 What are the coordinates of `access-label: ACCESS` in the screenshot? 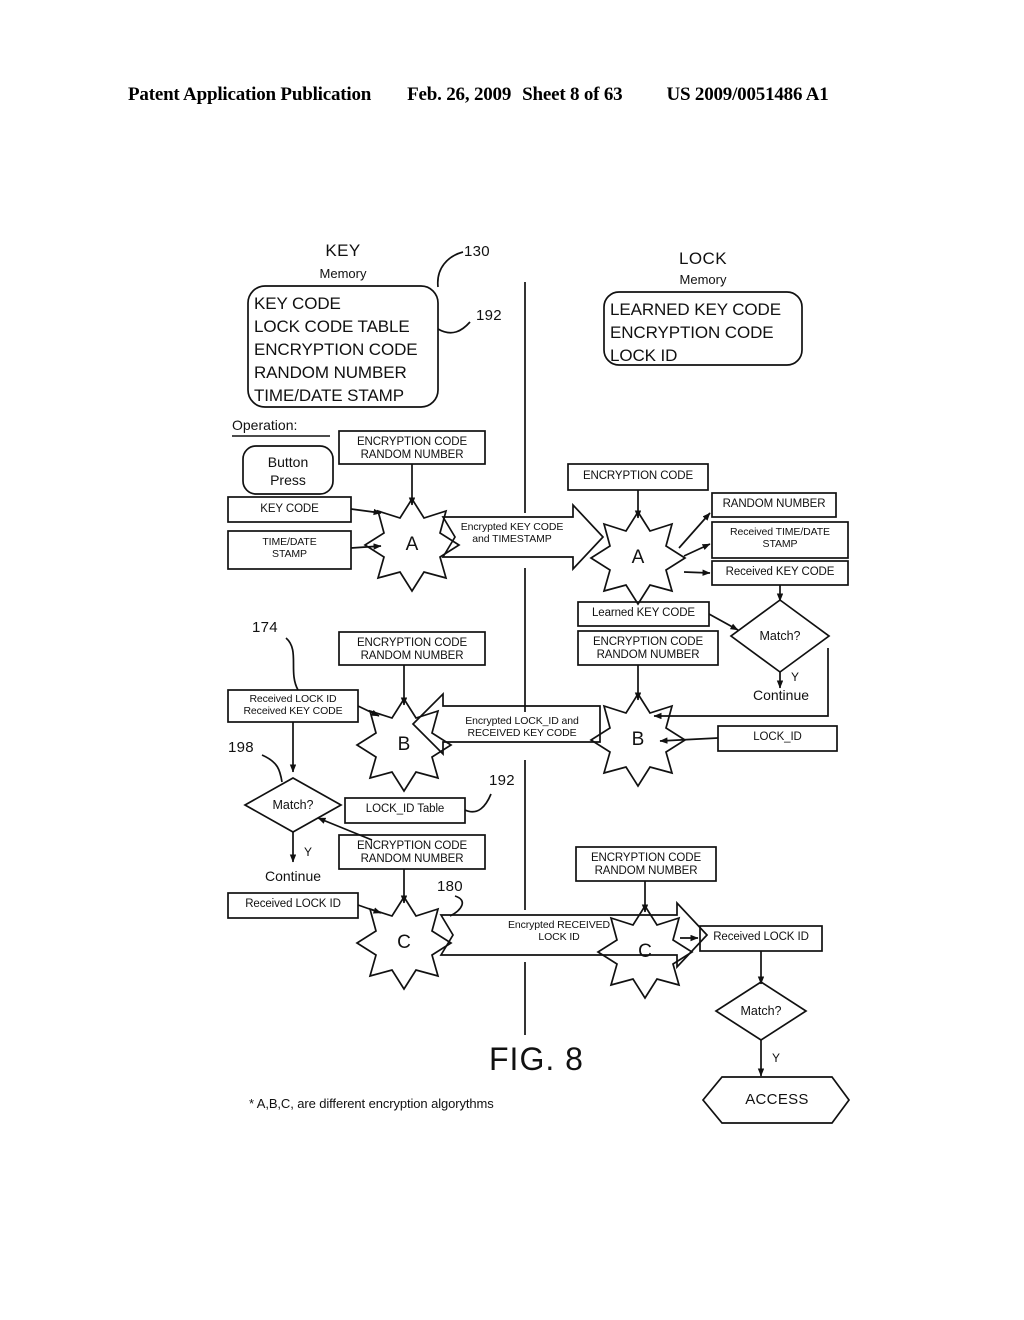 It's located at (777, 1099).